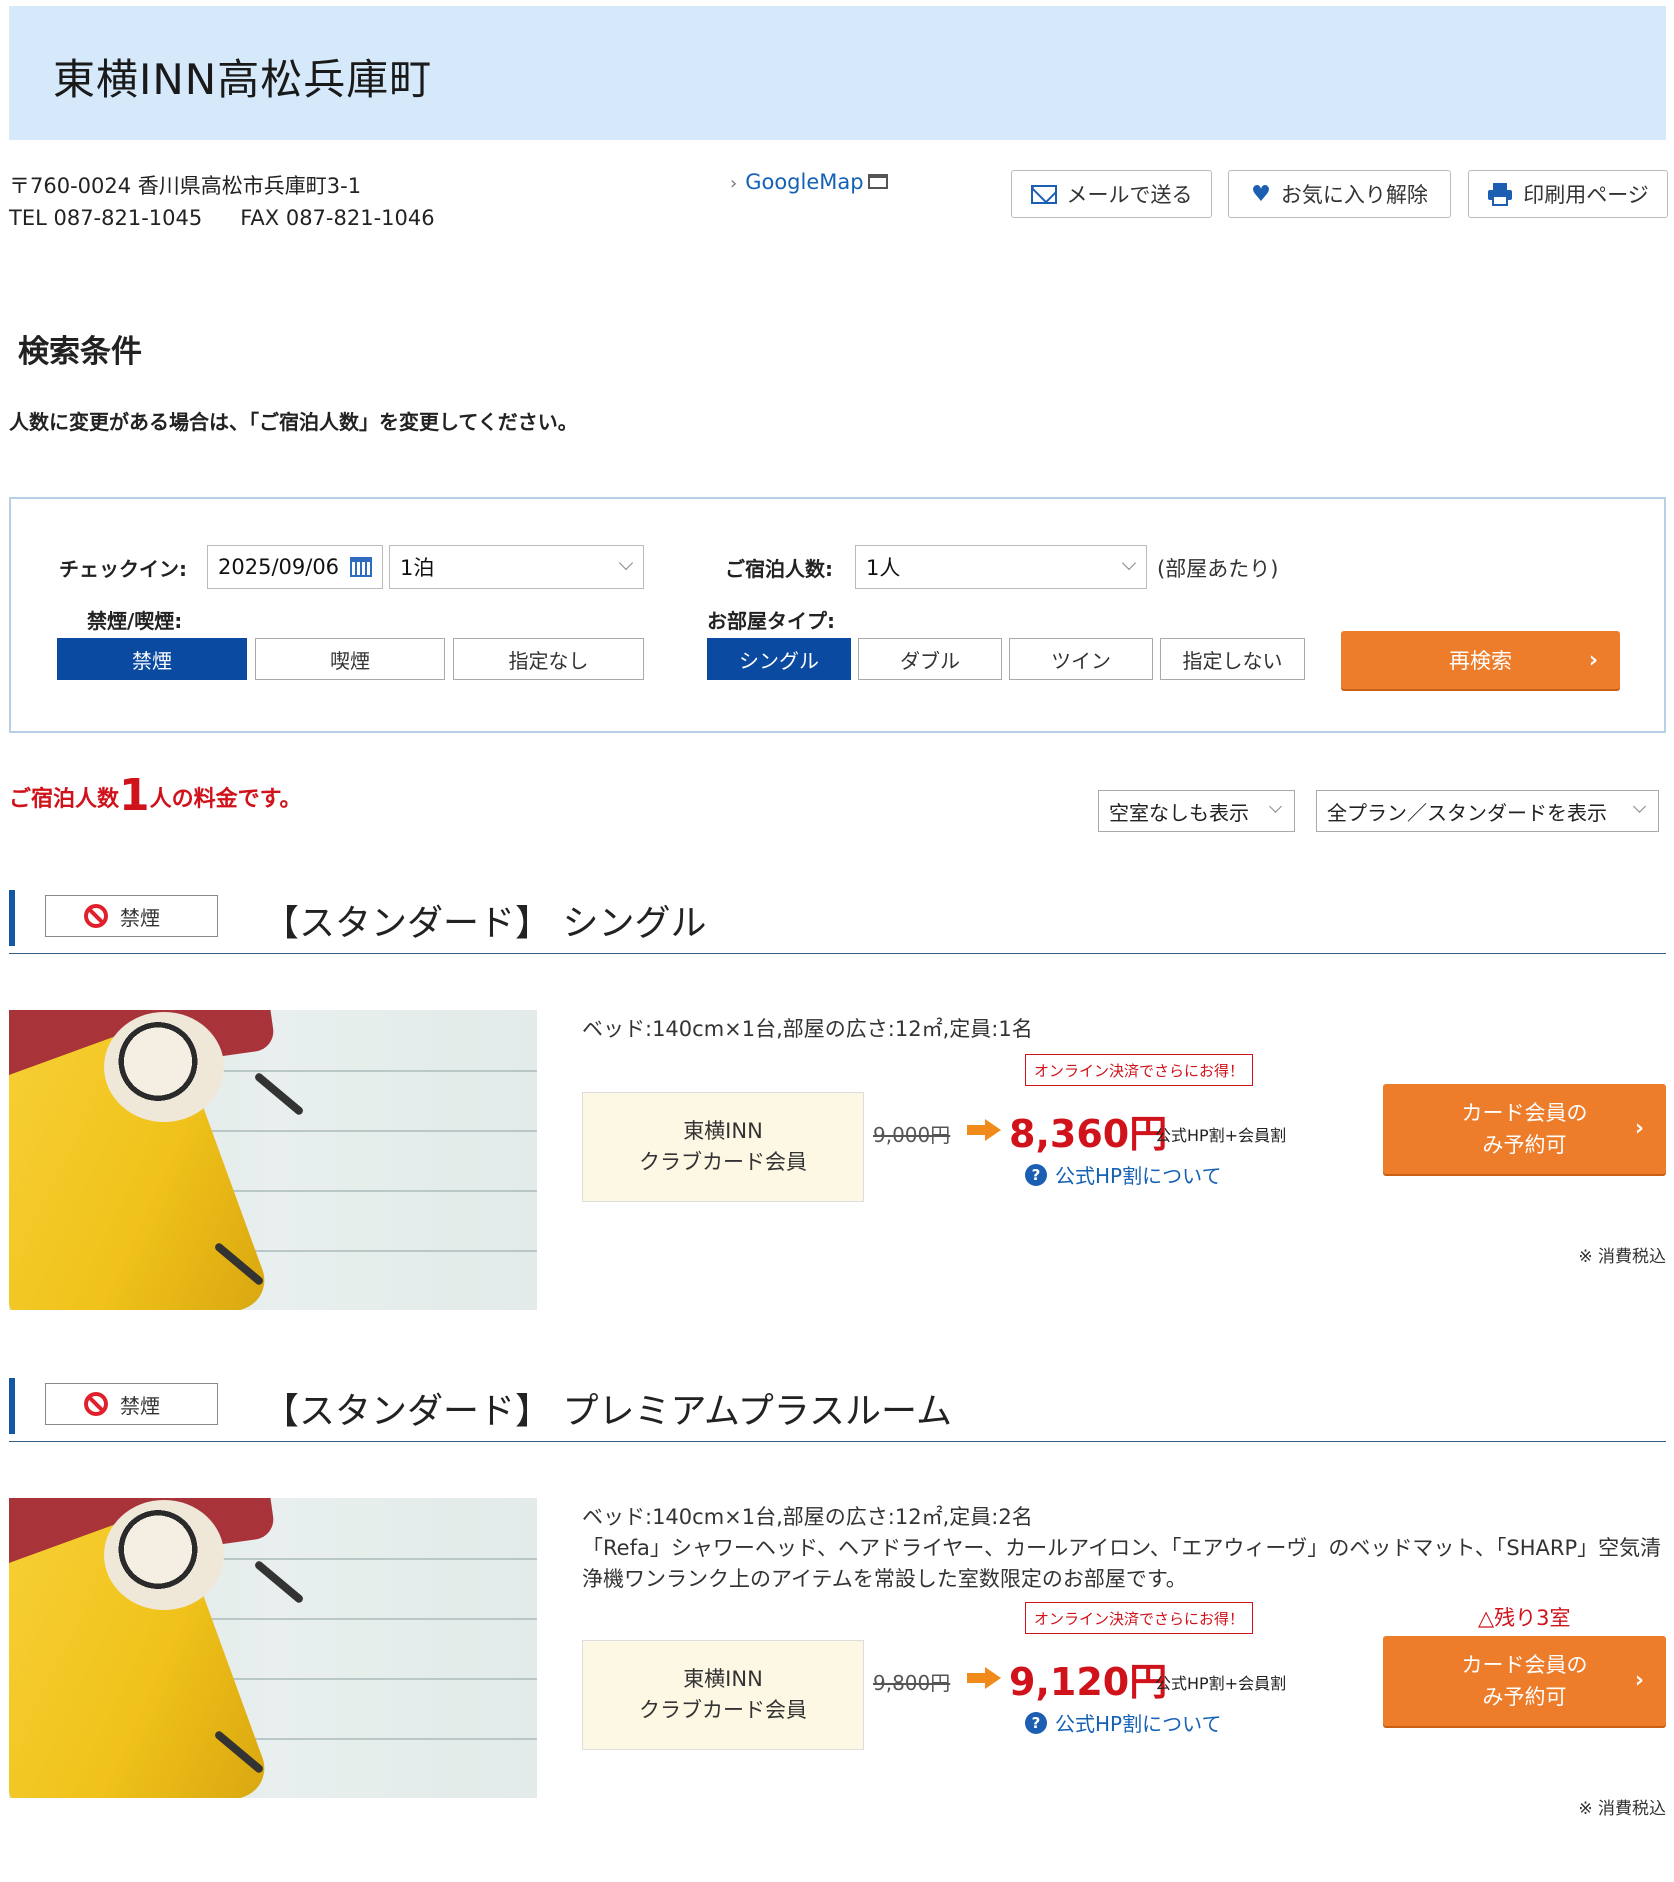 This screenshot has width=1674, height=1882. I want to click on room-name: 【スタンダード】 プレミアムプラスルーム, so click(607, 1411).